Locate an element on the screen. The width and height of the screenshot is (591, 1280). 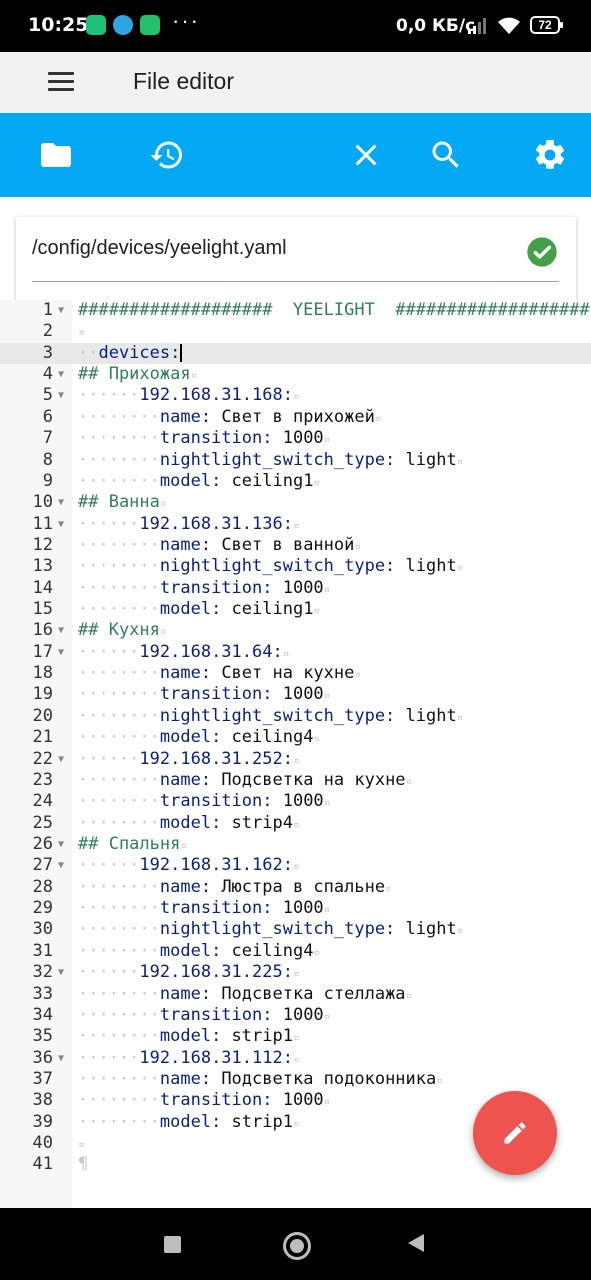
edit-fab-button is located at coordinates (515, 1133).